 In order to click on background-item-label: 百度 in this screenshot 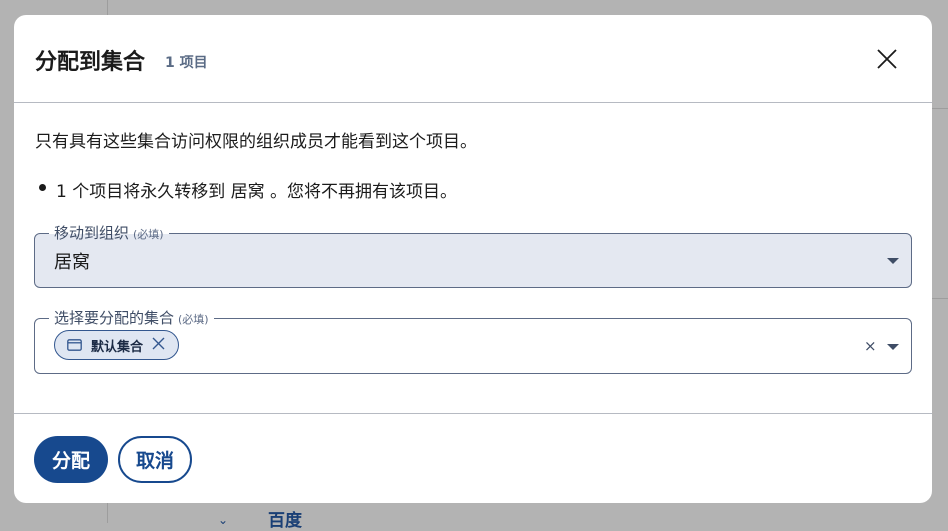, I will do `click(285, 521)`.